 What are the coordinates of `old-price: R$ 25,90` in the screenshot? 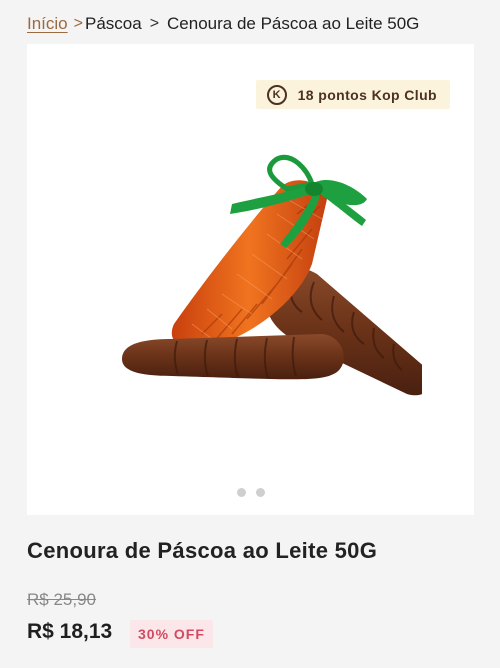 It's located at (61, 599).